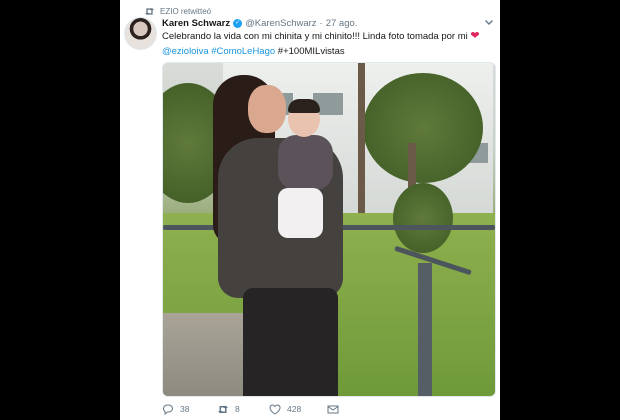 The image size is (620, 420). What do you see at coordinates (304, 106) in the screenshot?
I see `photo-baby-hair` at bounding box center [304, 106].